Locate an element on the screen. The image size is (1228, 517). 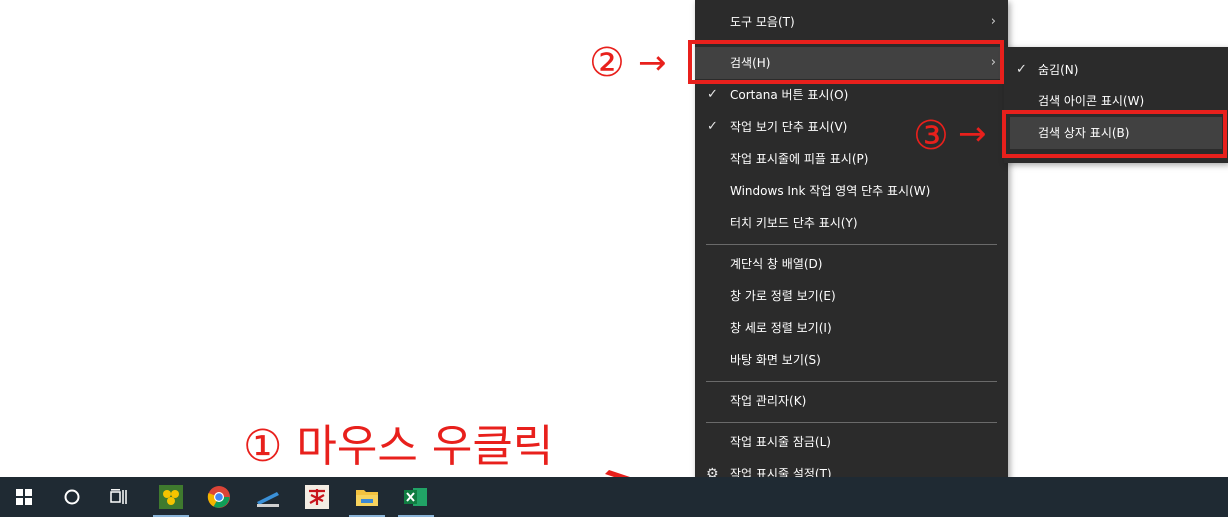
menu-item-label: Windows Ink 작업 영역 단추 표시(W) is located at coordinates (830, 191).